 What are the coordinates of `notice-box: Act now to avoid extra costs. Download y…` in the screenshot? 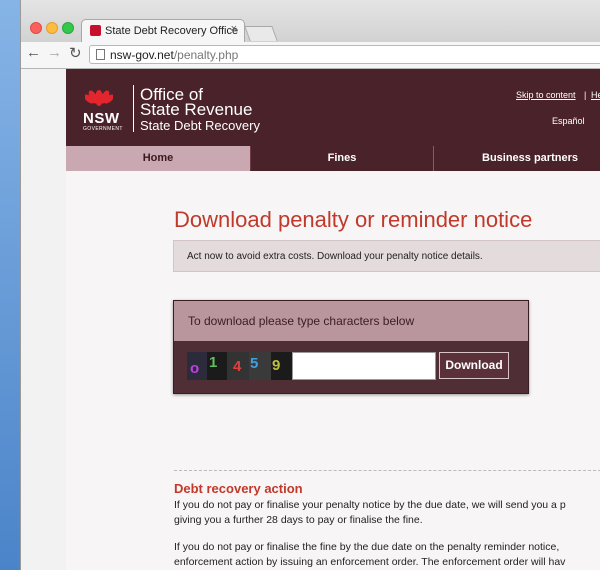 It's located at (386, 256).